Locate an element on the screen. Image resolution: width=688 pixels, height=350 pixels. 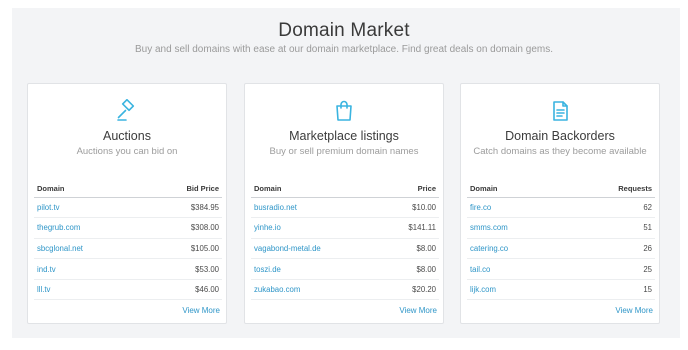
table-header-row: Domain Requests is located at coordinates (561, 189).